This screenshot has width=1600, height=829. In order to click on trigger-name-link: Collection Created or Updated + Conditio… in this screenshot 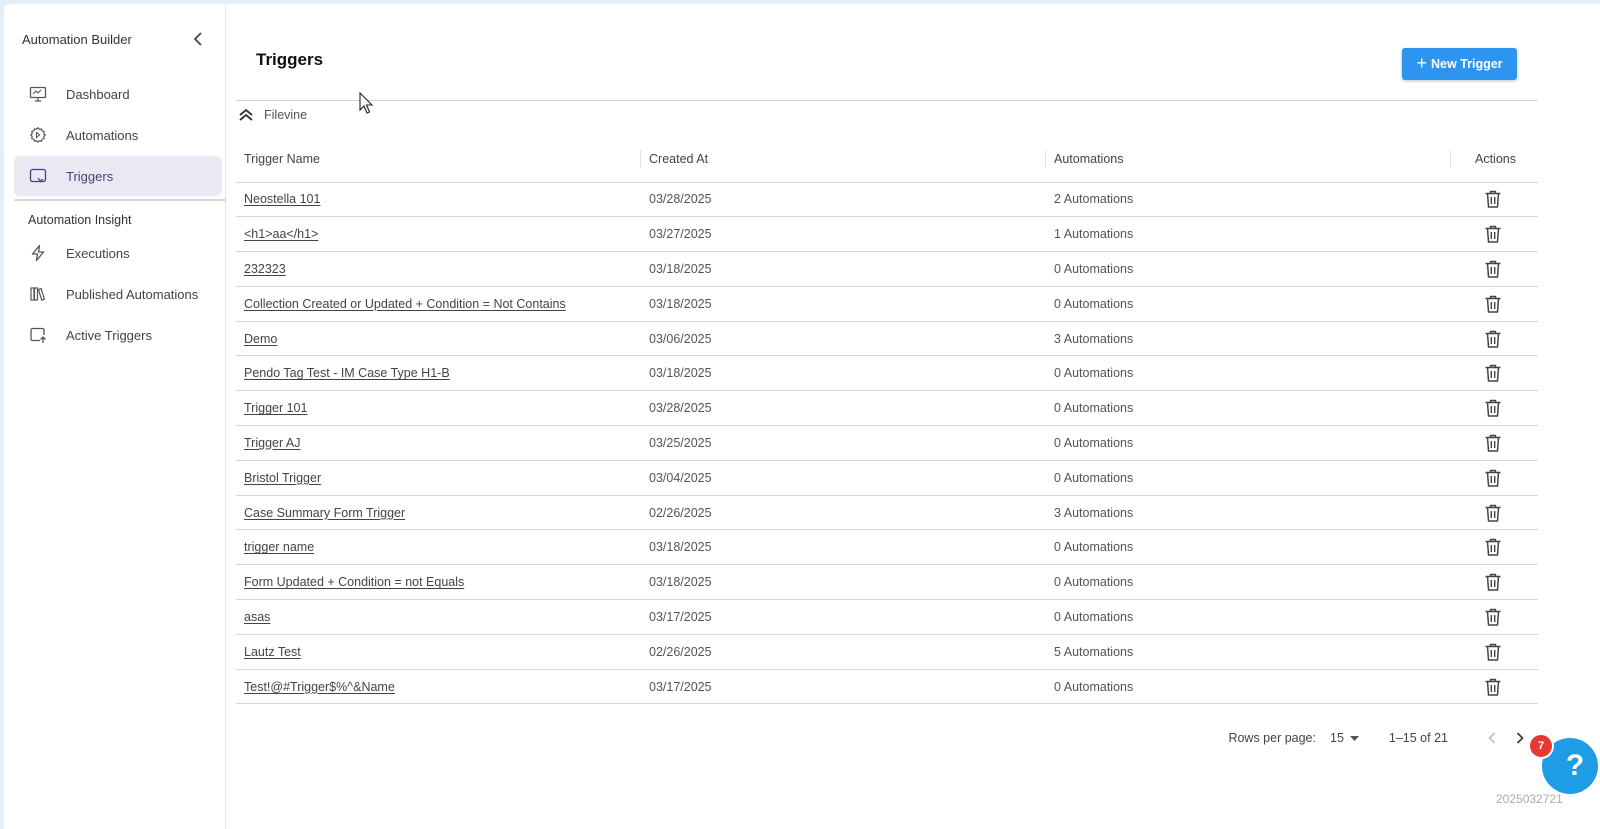, I will do `click(405, 304)`.